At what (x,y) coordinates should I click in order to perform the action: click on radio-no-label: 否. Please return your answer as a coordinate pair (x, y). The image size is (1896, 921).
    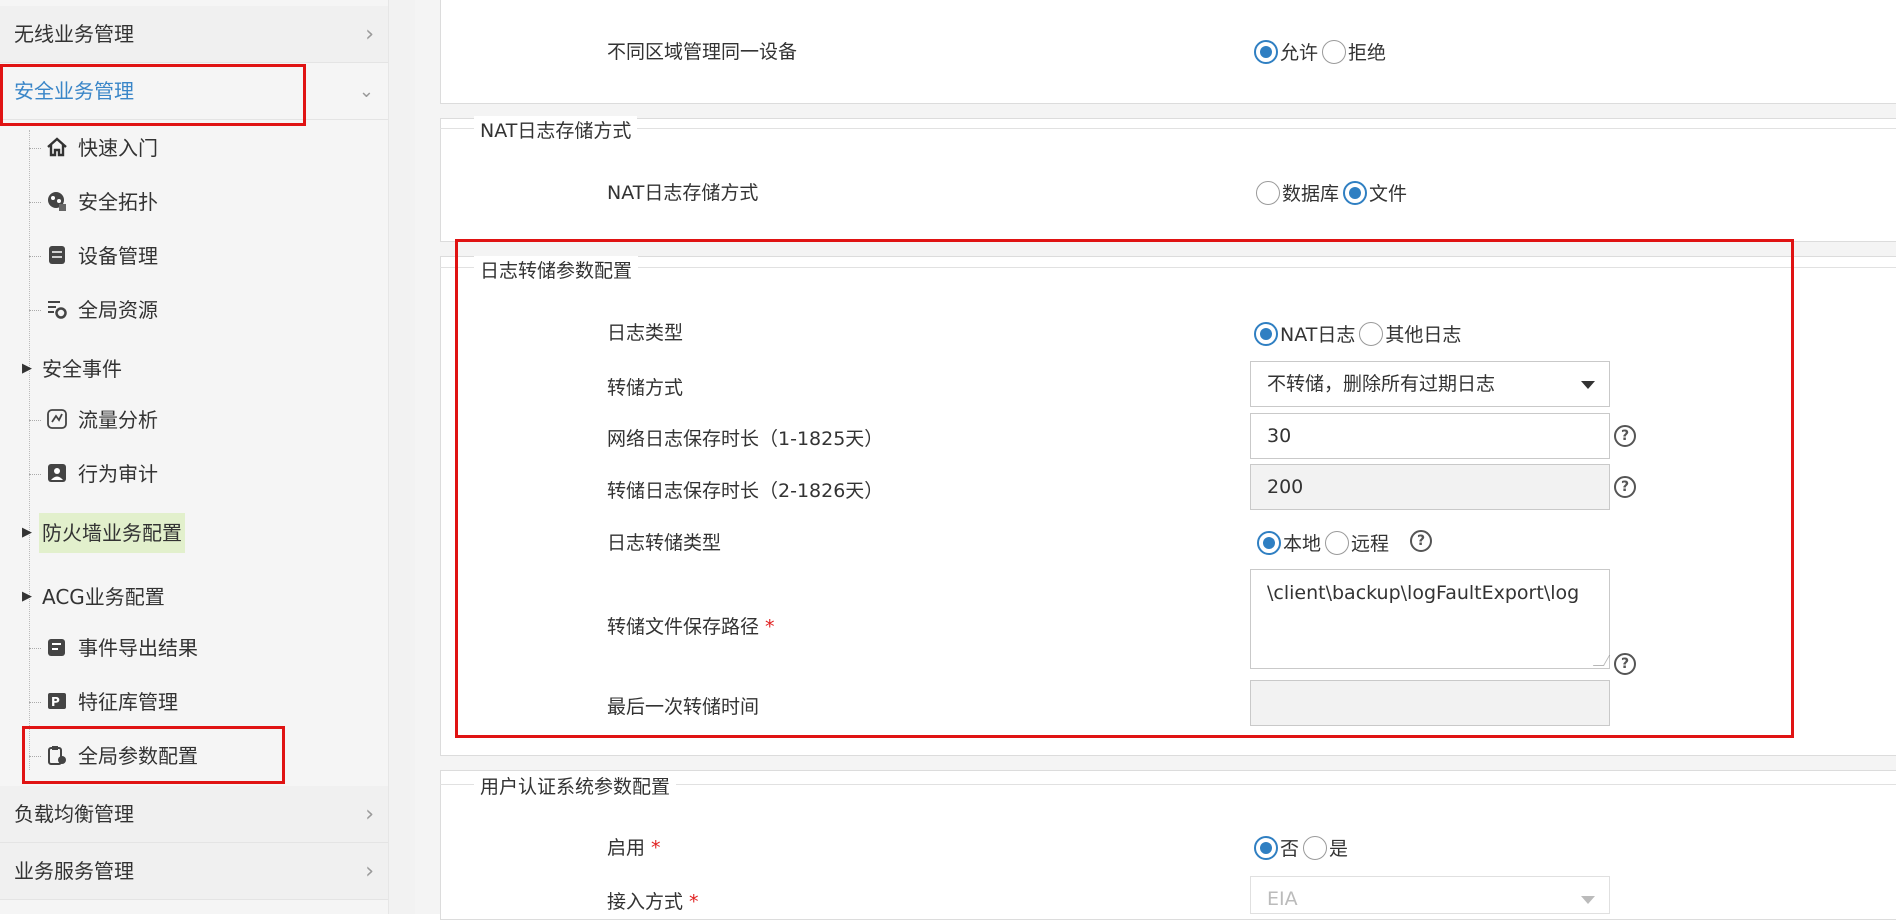
    Looking at the image, I should click on (1290, 849).